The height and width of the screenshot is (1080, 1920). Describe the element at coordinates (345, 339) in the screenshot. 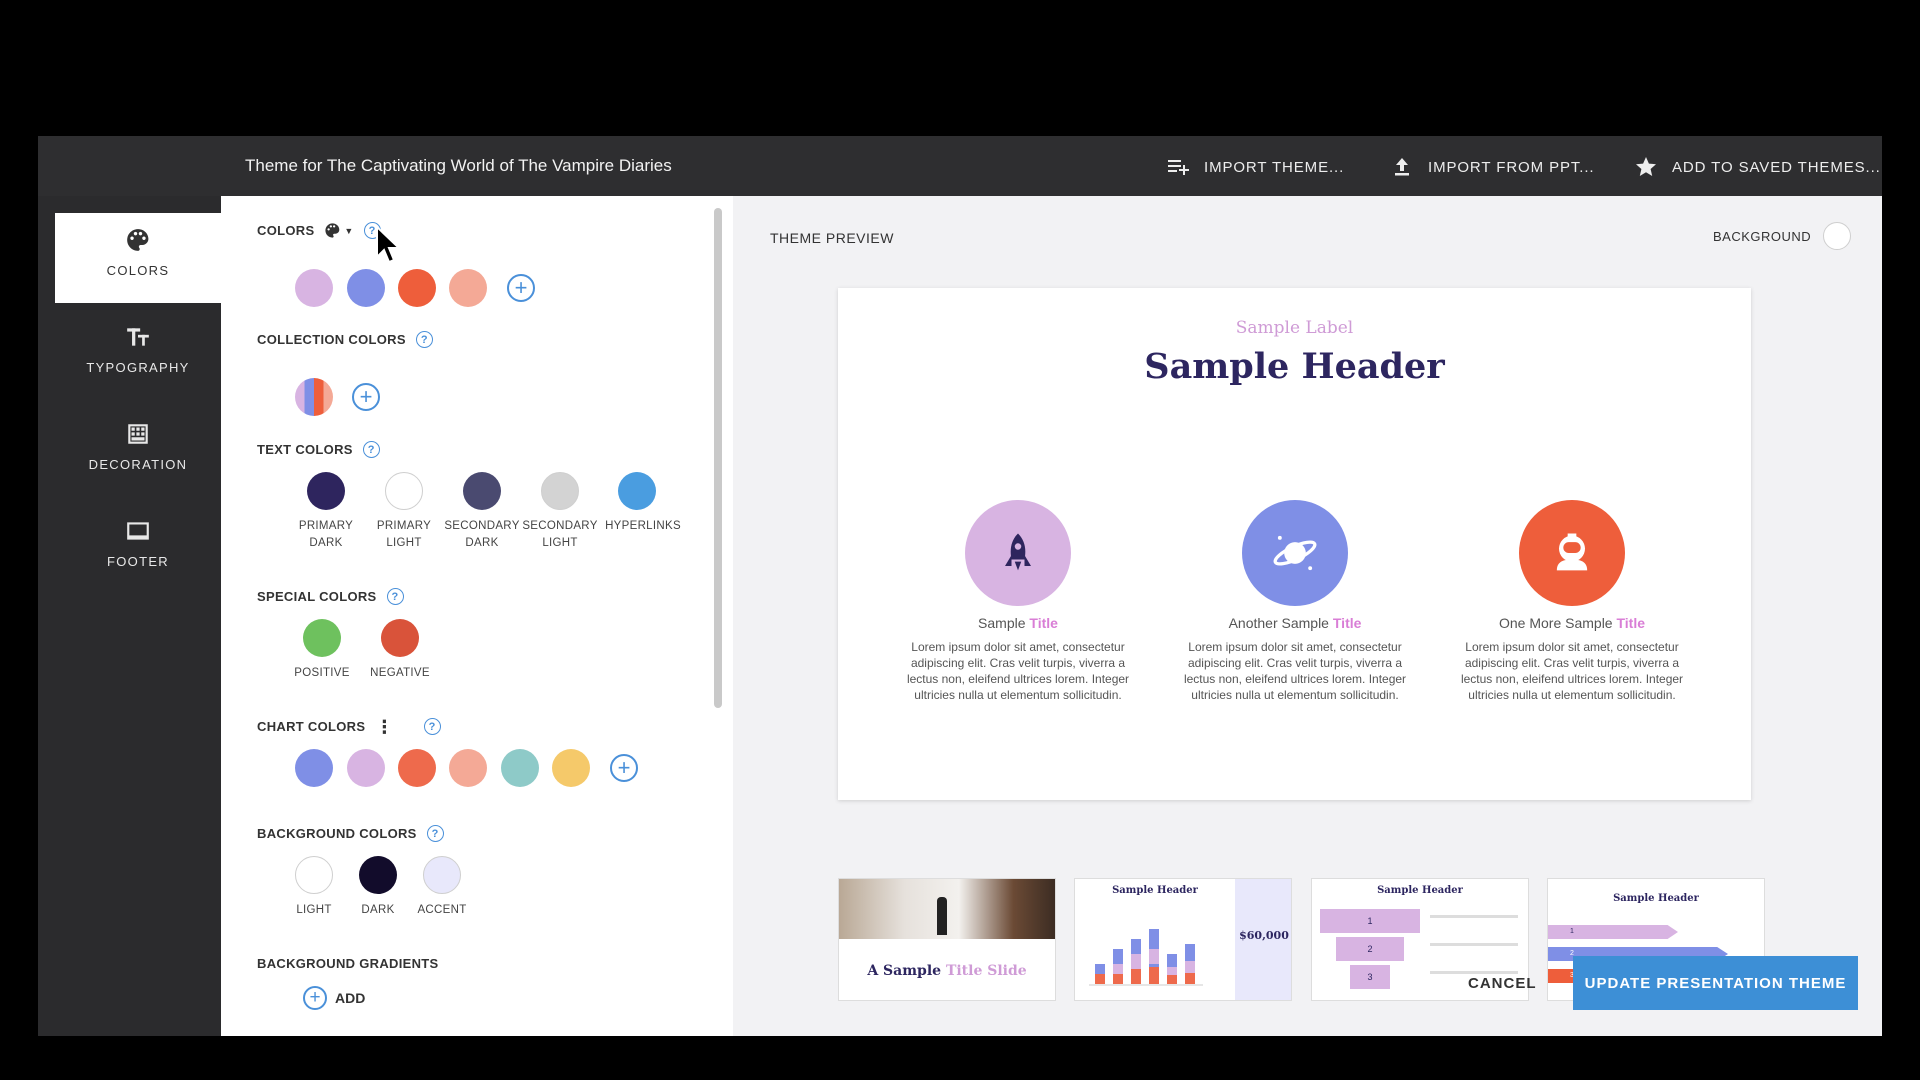

I see `collection-colors-section-label: COLLECTION COLORS ?` at that location.